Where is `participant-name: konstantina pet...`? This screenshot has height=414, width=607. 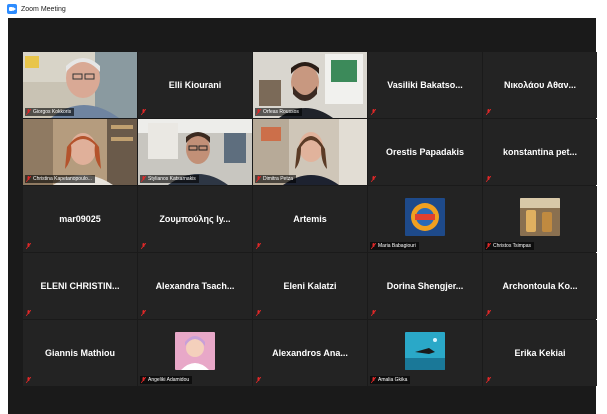
participant-name: konstantina pet... is located at coordinates (539, 152).